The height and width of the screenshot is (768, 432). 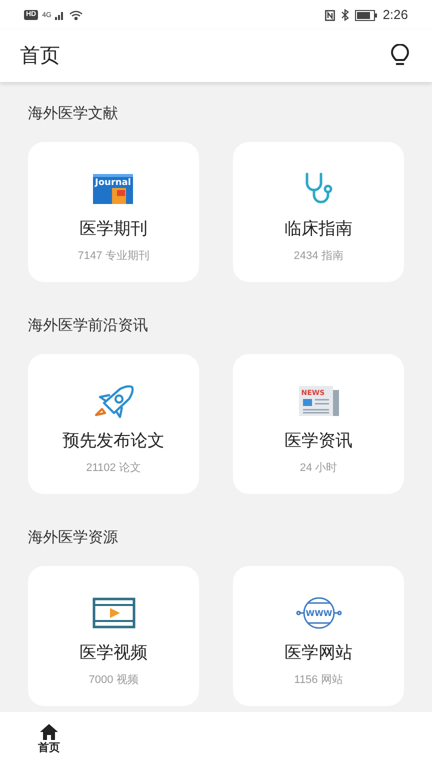 What do you see at coordinates (49, 740) in the screenshot?
I see `nav-tab: 首页` at bounding box center [49, 740].